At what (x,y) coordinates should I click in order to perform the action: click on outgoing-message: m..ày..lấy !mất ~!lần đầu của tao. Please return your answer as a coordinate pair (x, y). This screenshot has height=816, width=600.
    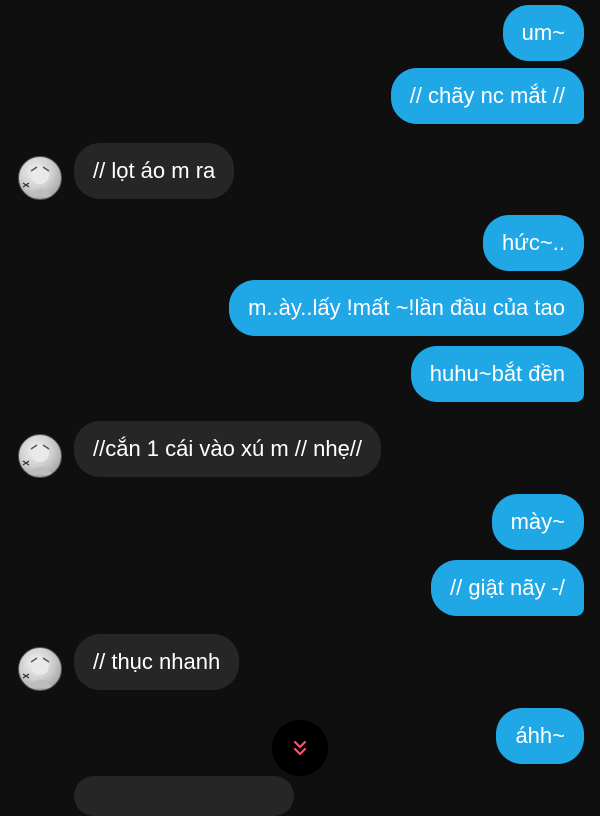
    Looking at the image, I should click on (406, 308).